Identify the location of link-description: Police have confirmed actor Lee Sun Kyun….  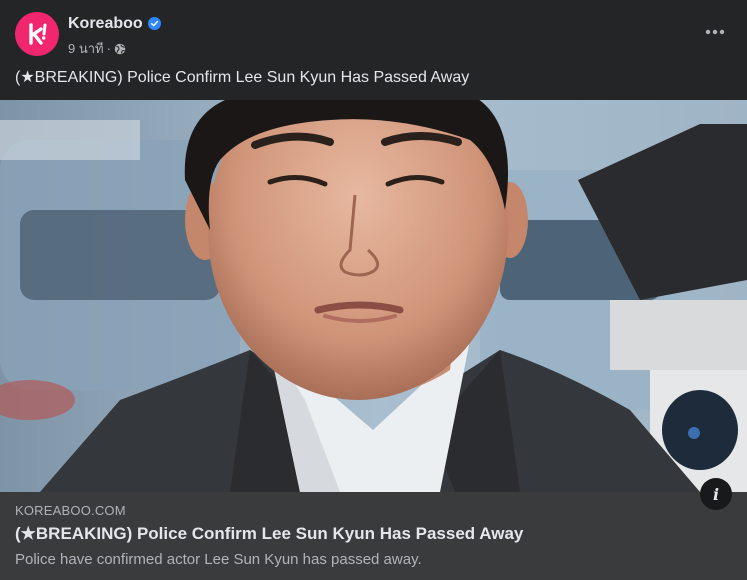
(218, 559).